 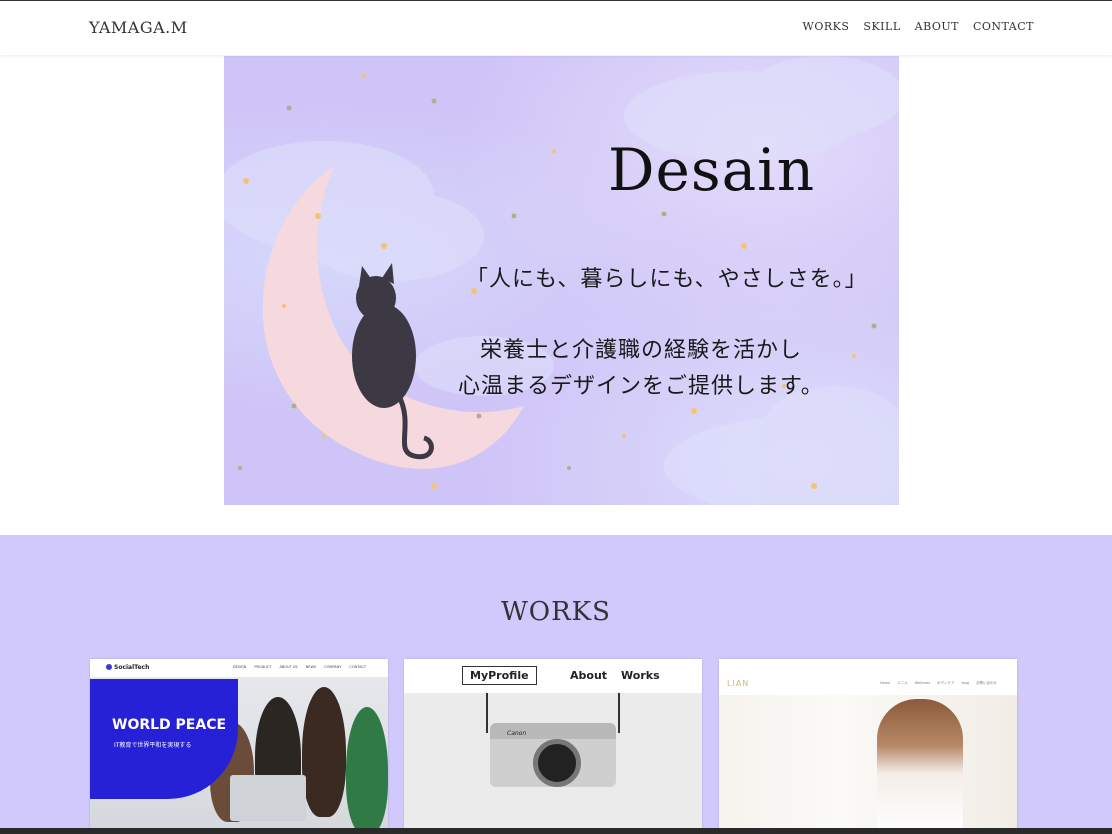 I want to click on card-headline: WORLD PEACE, so click(x=169, y=725).